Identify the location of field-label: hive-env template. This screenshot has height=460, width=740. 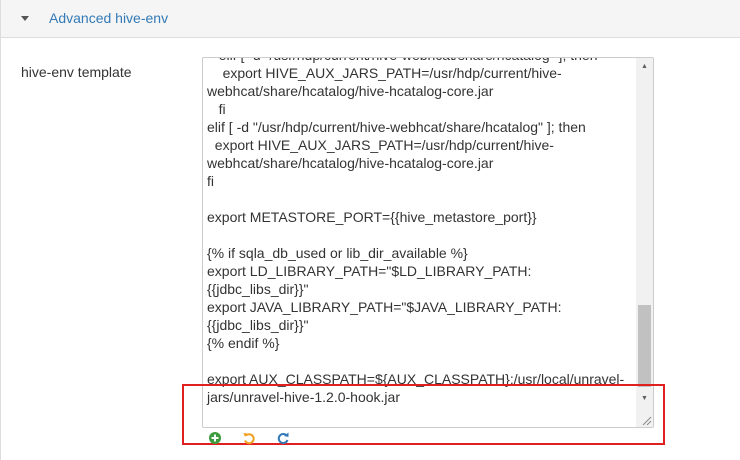
(76, 72).